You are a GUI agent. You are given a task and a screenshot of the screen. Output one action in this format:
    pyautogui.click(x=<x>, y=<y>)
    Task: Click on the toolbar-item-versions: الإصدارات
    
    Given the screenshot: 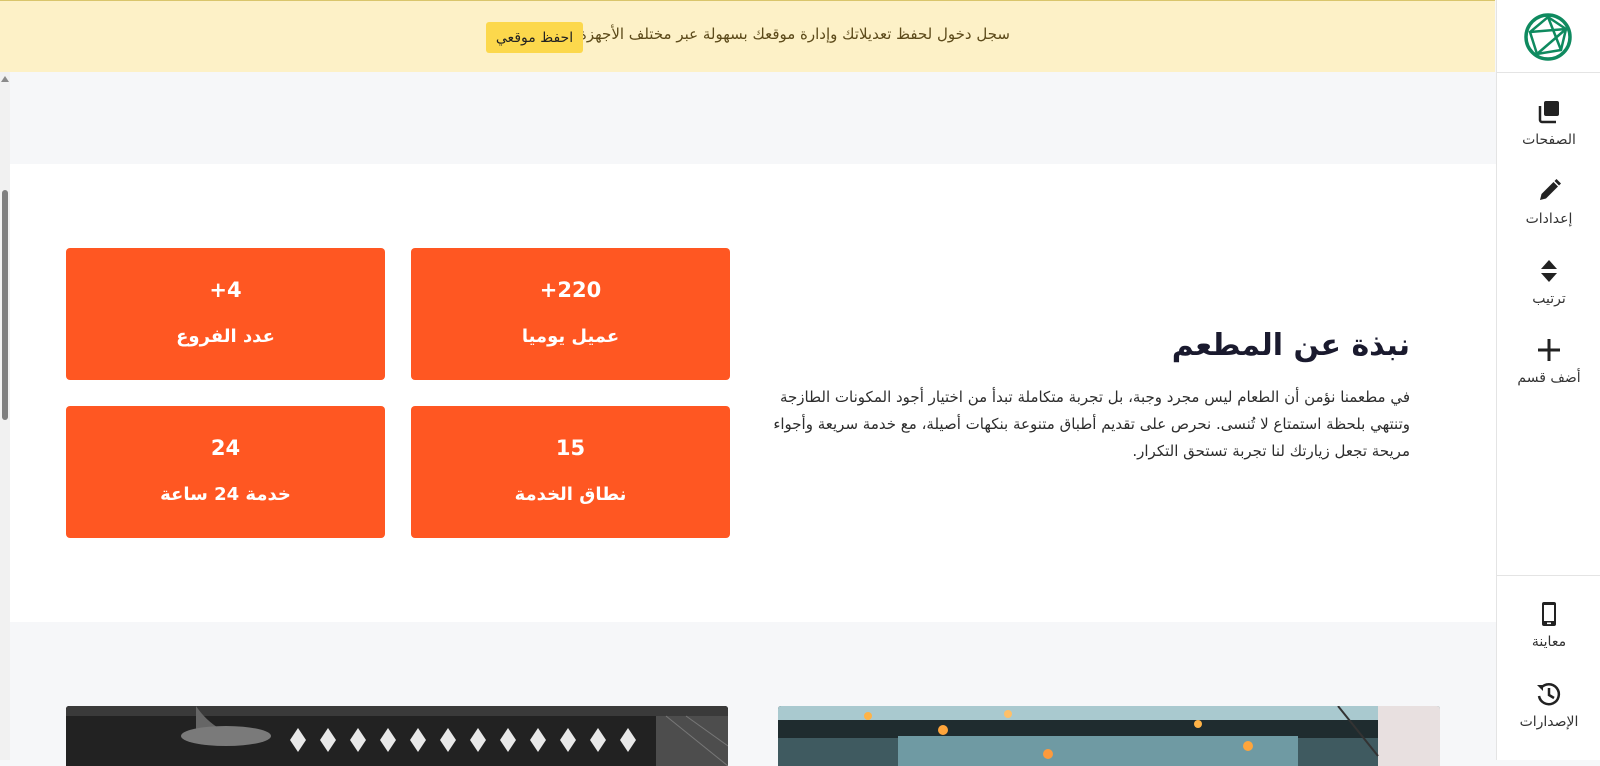 What is the action you would take?
    pyautogui.click(x=1548, y=705)
    